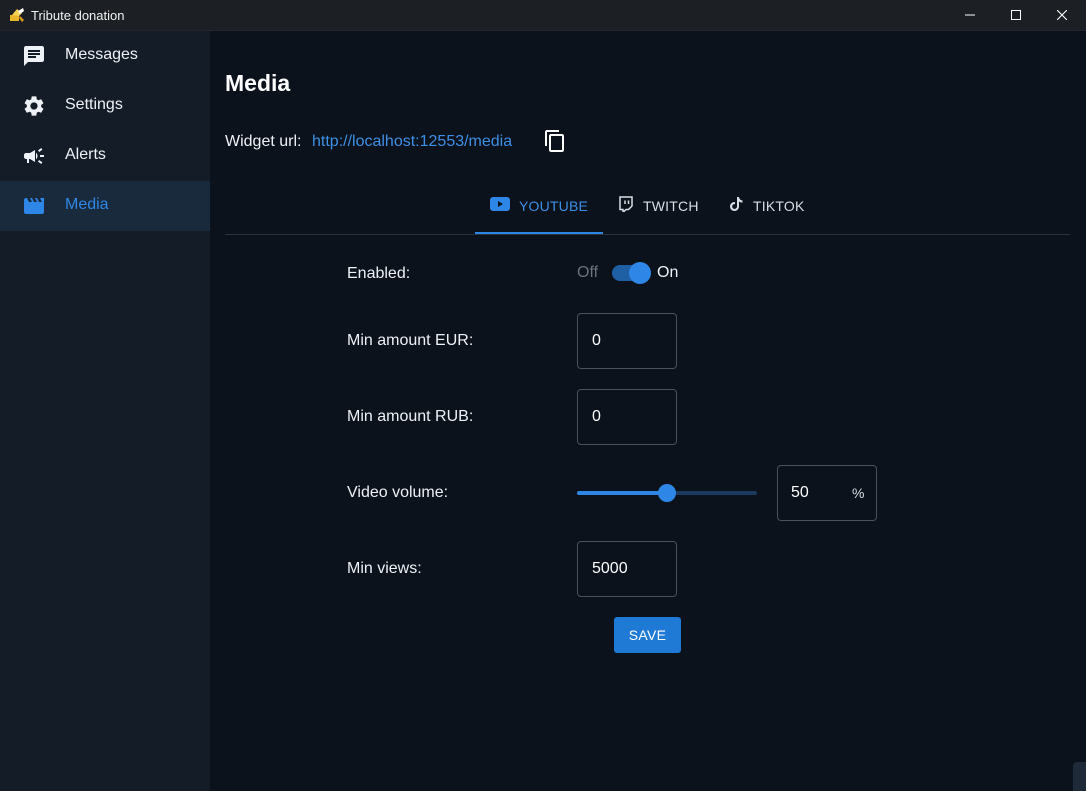 The height and width of the screenshot is (791, 1086). I want to click on copy-url-button, so click(555, 143).